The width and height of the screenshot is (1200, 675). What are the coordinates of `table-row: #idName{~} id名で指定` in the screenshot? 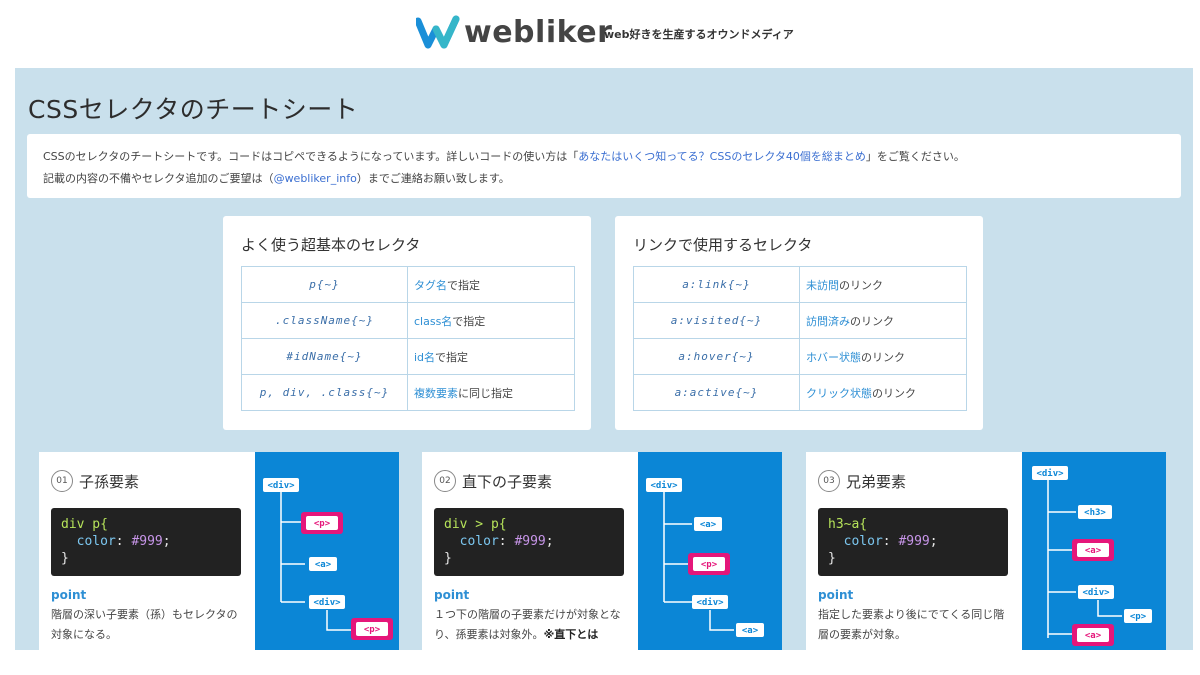 It's located at (408, 356).